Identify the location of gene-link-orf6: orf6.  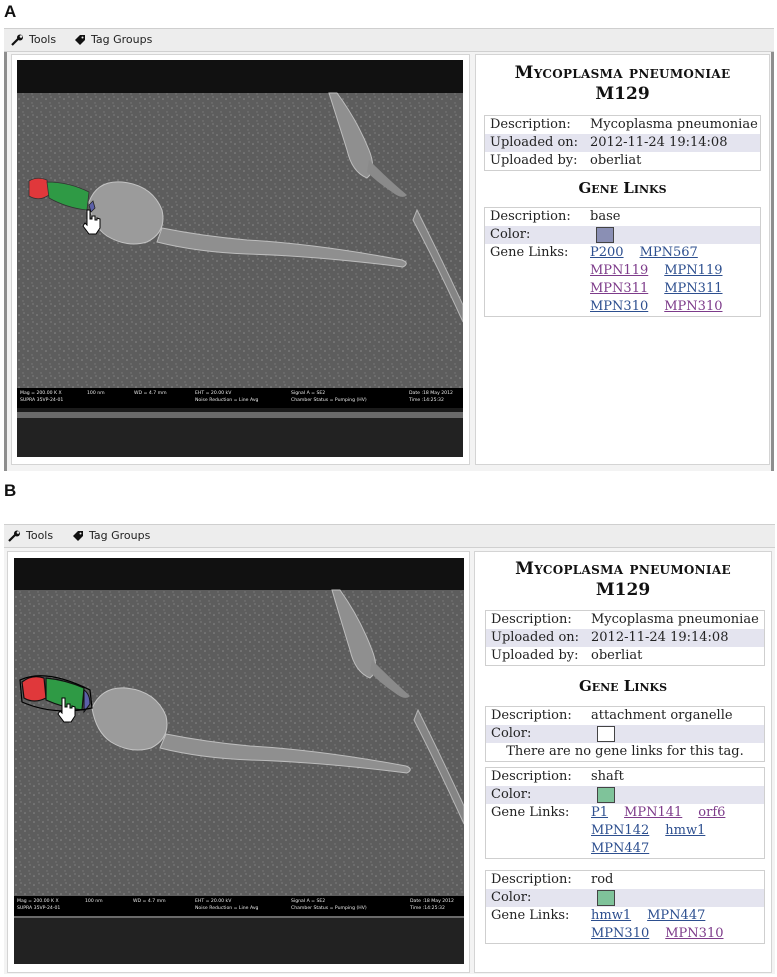
(711, 813).